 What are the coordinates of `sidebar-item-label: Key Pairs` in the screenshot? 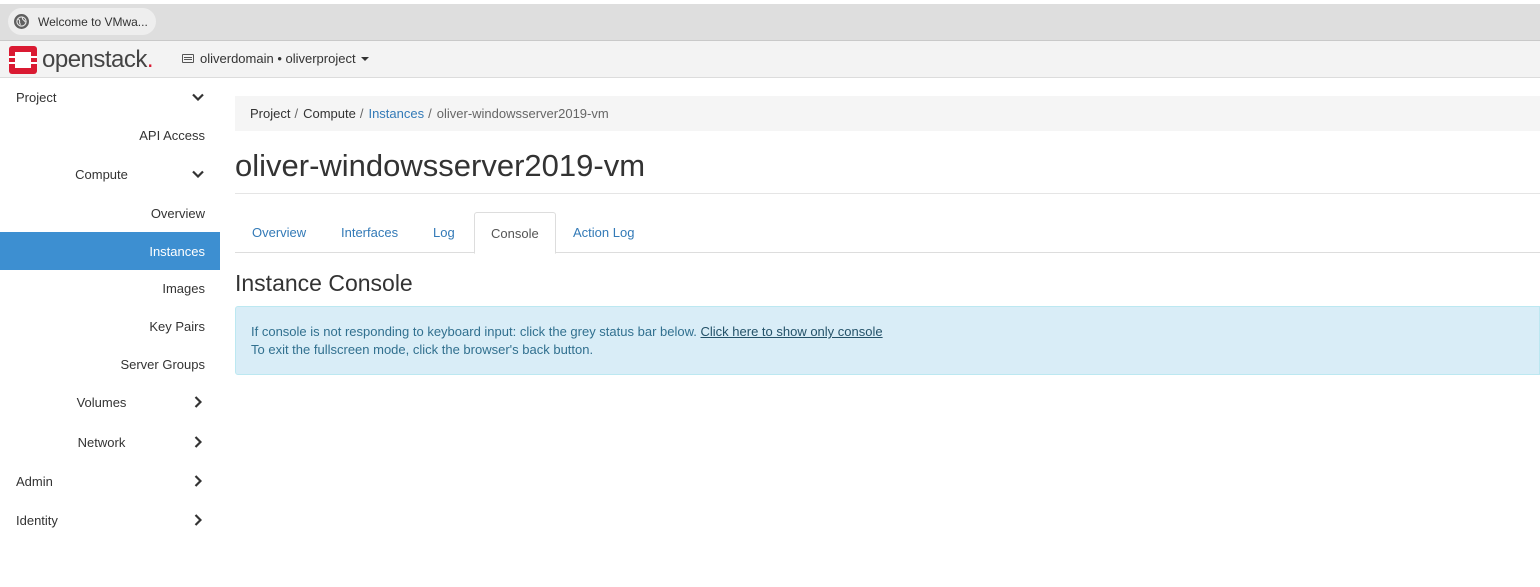 It's located at (177, 326).